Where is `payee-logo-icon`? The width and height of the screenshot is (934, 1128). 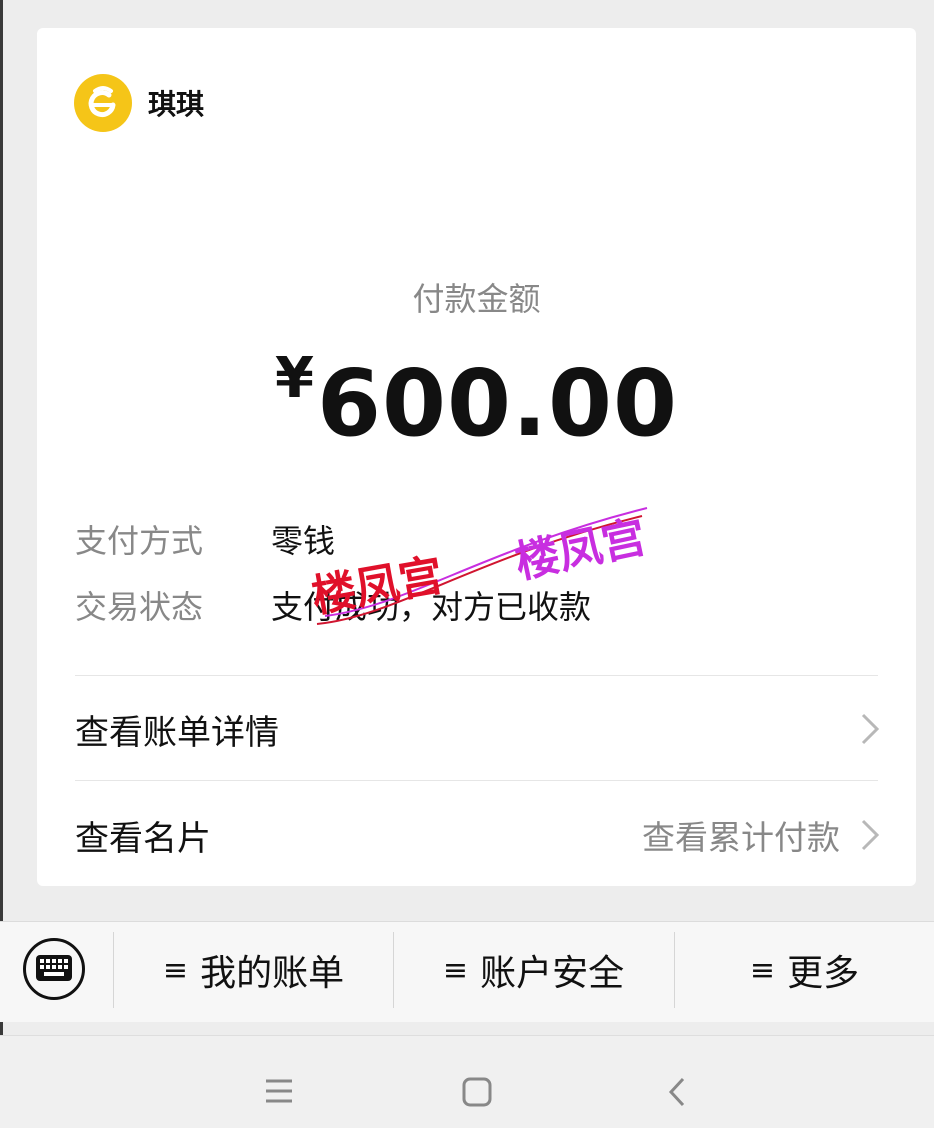 payee-logo-icon is located at coordinates (103, 103).